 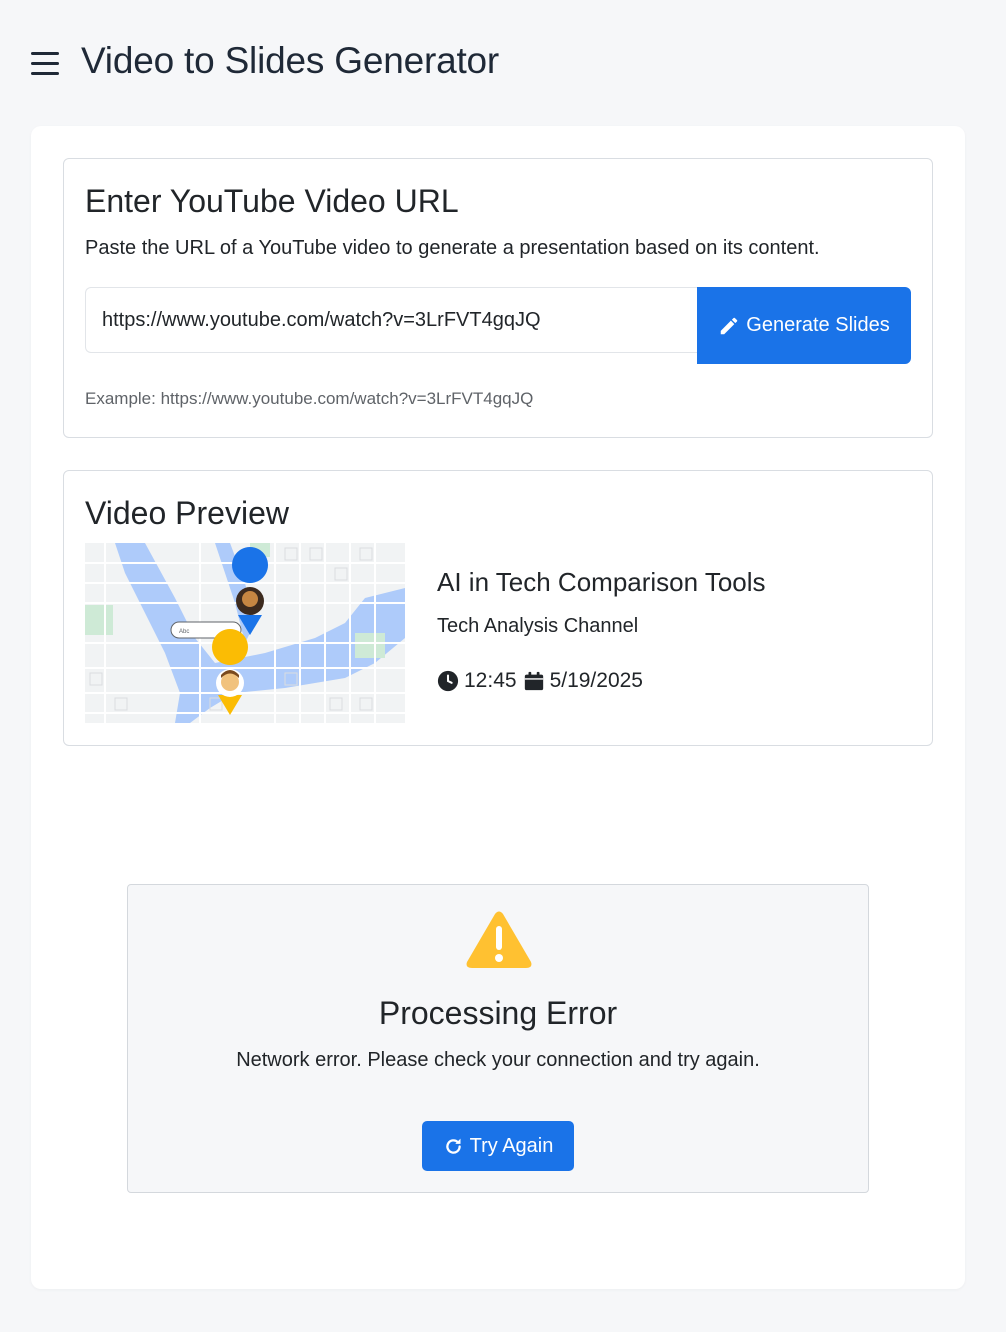 What do you see at coordinates (45, 64) in the screenshot?
I see `hamburger-menu-icon` at bounding box center [45, 64].